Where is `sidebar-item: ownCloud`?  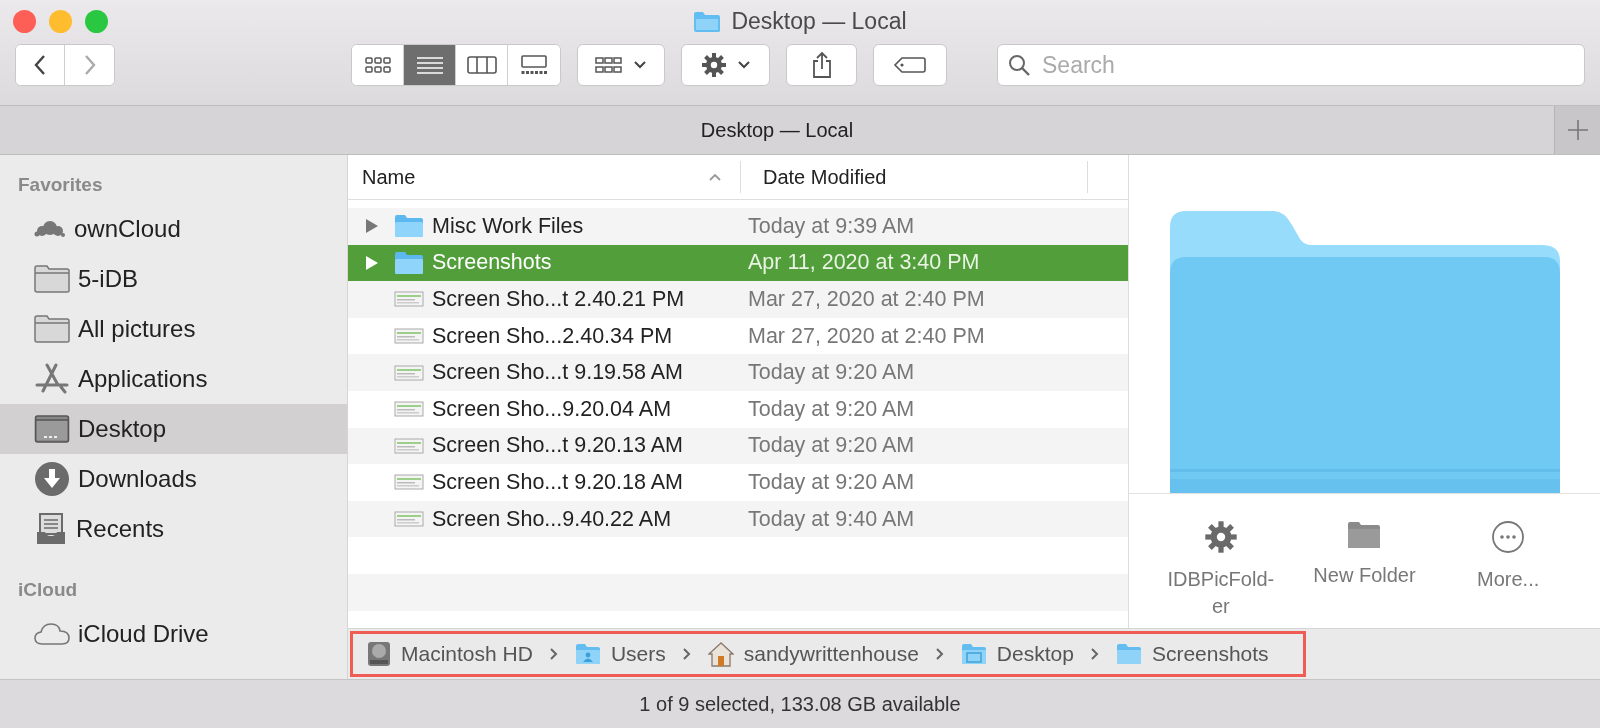
sidebar-item: ownCloud is located at coordinates (173, 229).